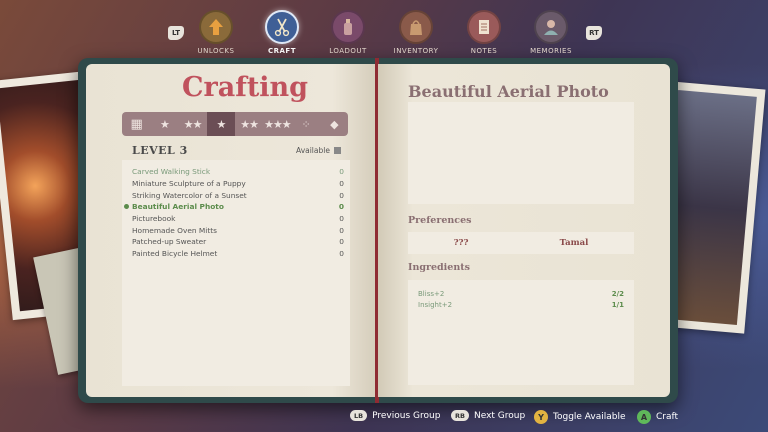 This screenshot has height=432, width=768. What do you see at coordinates (617, 293) in the screenshot?
I see `ingredient-qty: 2/2` at bounding box center [617, 293].